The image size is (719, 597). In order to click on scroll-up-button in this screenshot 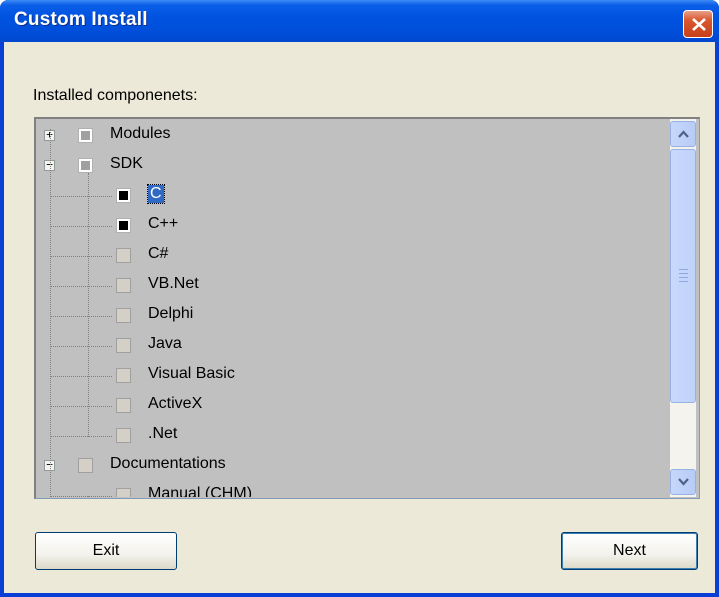, I will do `click(683, 134)`.